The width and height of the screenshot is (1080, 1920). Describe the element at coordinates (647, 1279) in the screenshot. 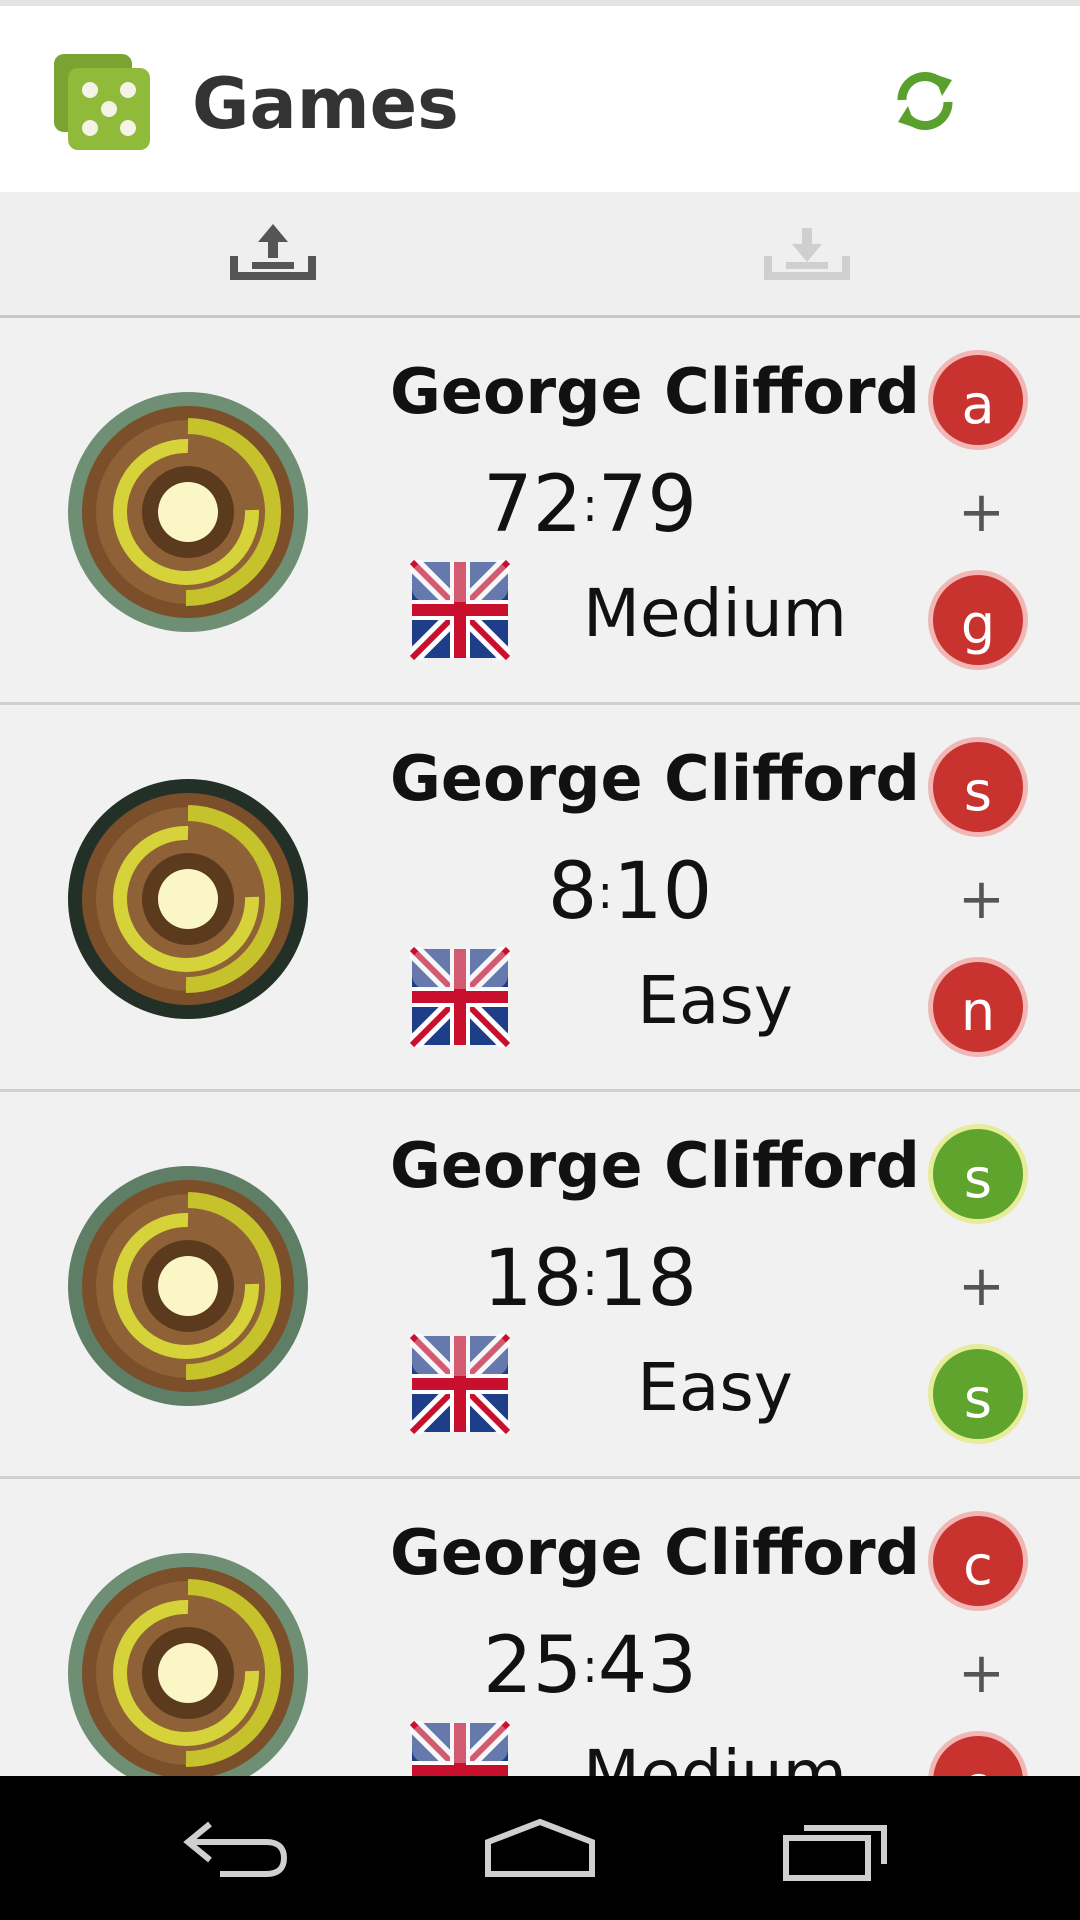

I see `score-right: 18` at that location.